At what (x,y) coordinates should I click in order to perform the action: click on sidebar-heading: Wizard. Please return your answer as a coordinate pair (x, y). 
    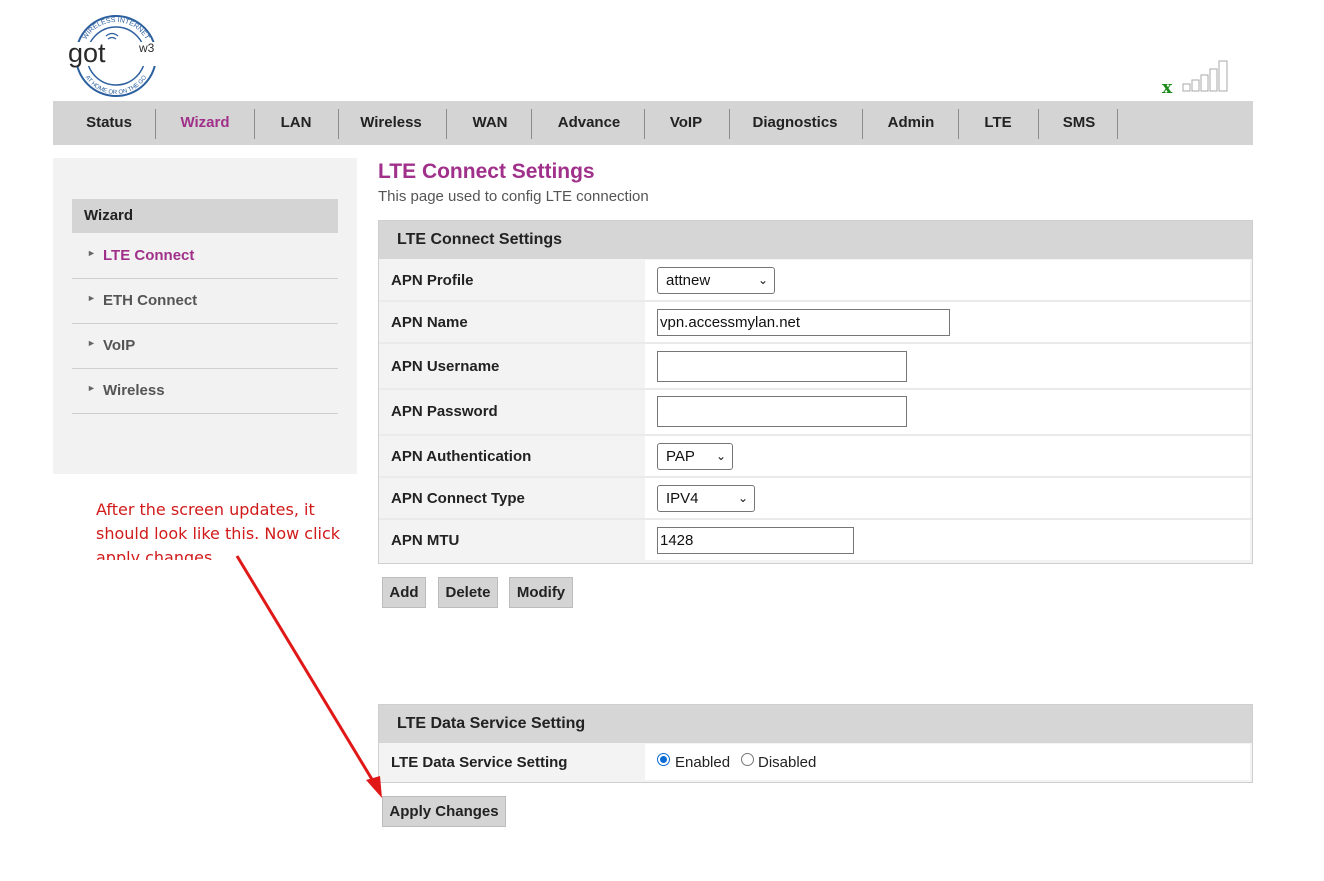
    Looking at the image, I should click on (205, 216).